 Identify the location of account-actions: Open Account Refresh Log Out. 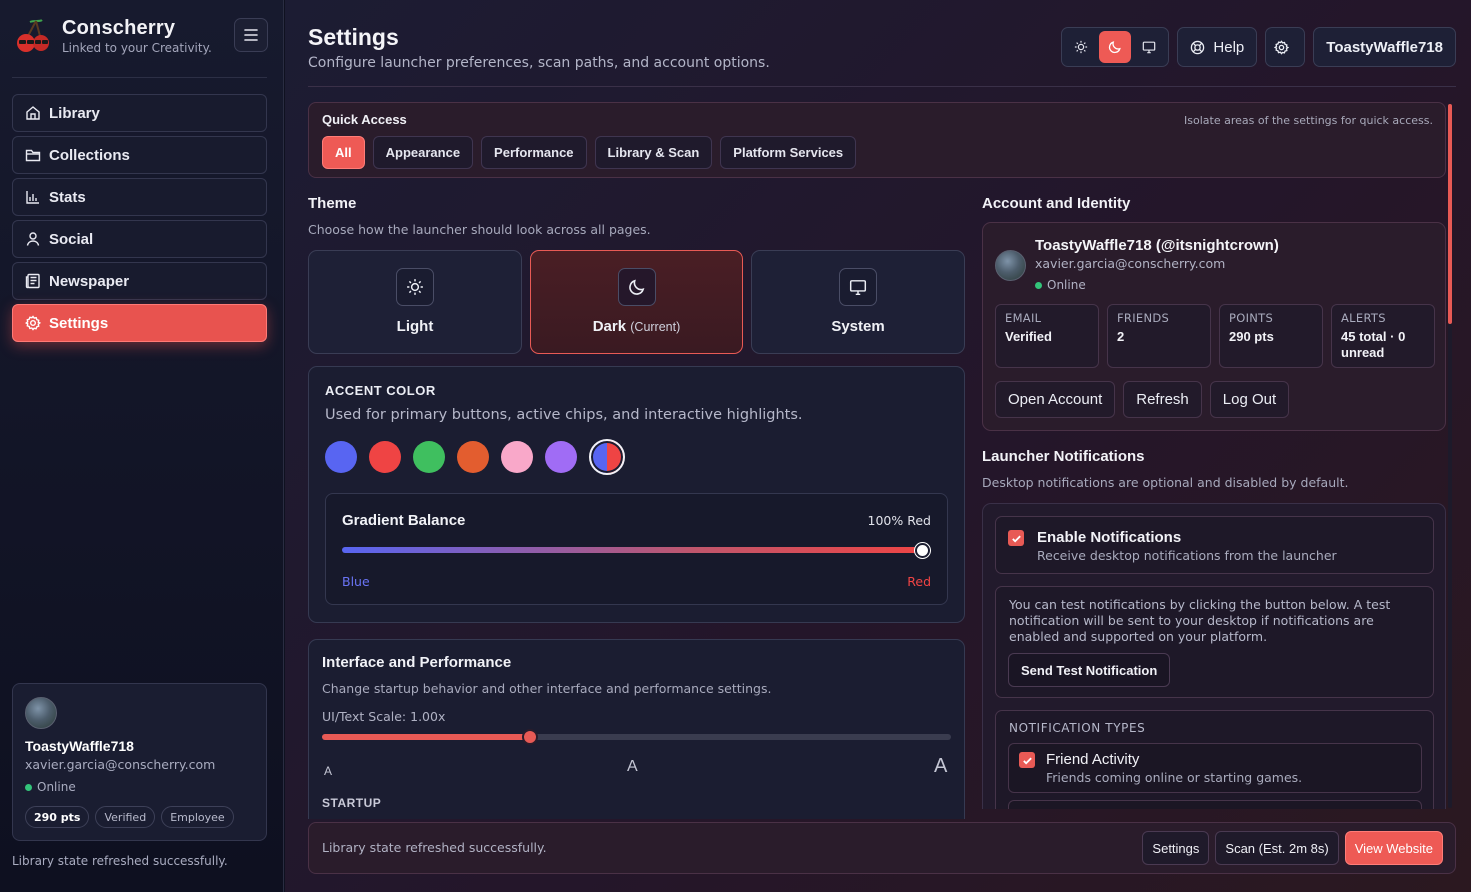
(1142, 399).